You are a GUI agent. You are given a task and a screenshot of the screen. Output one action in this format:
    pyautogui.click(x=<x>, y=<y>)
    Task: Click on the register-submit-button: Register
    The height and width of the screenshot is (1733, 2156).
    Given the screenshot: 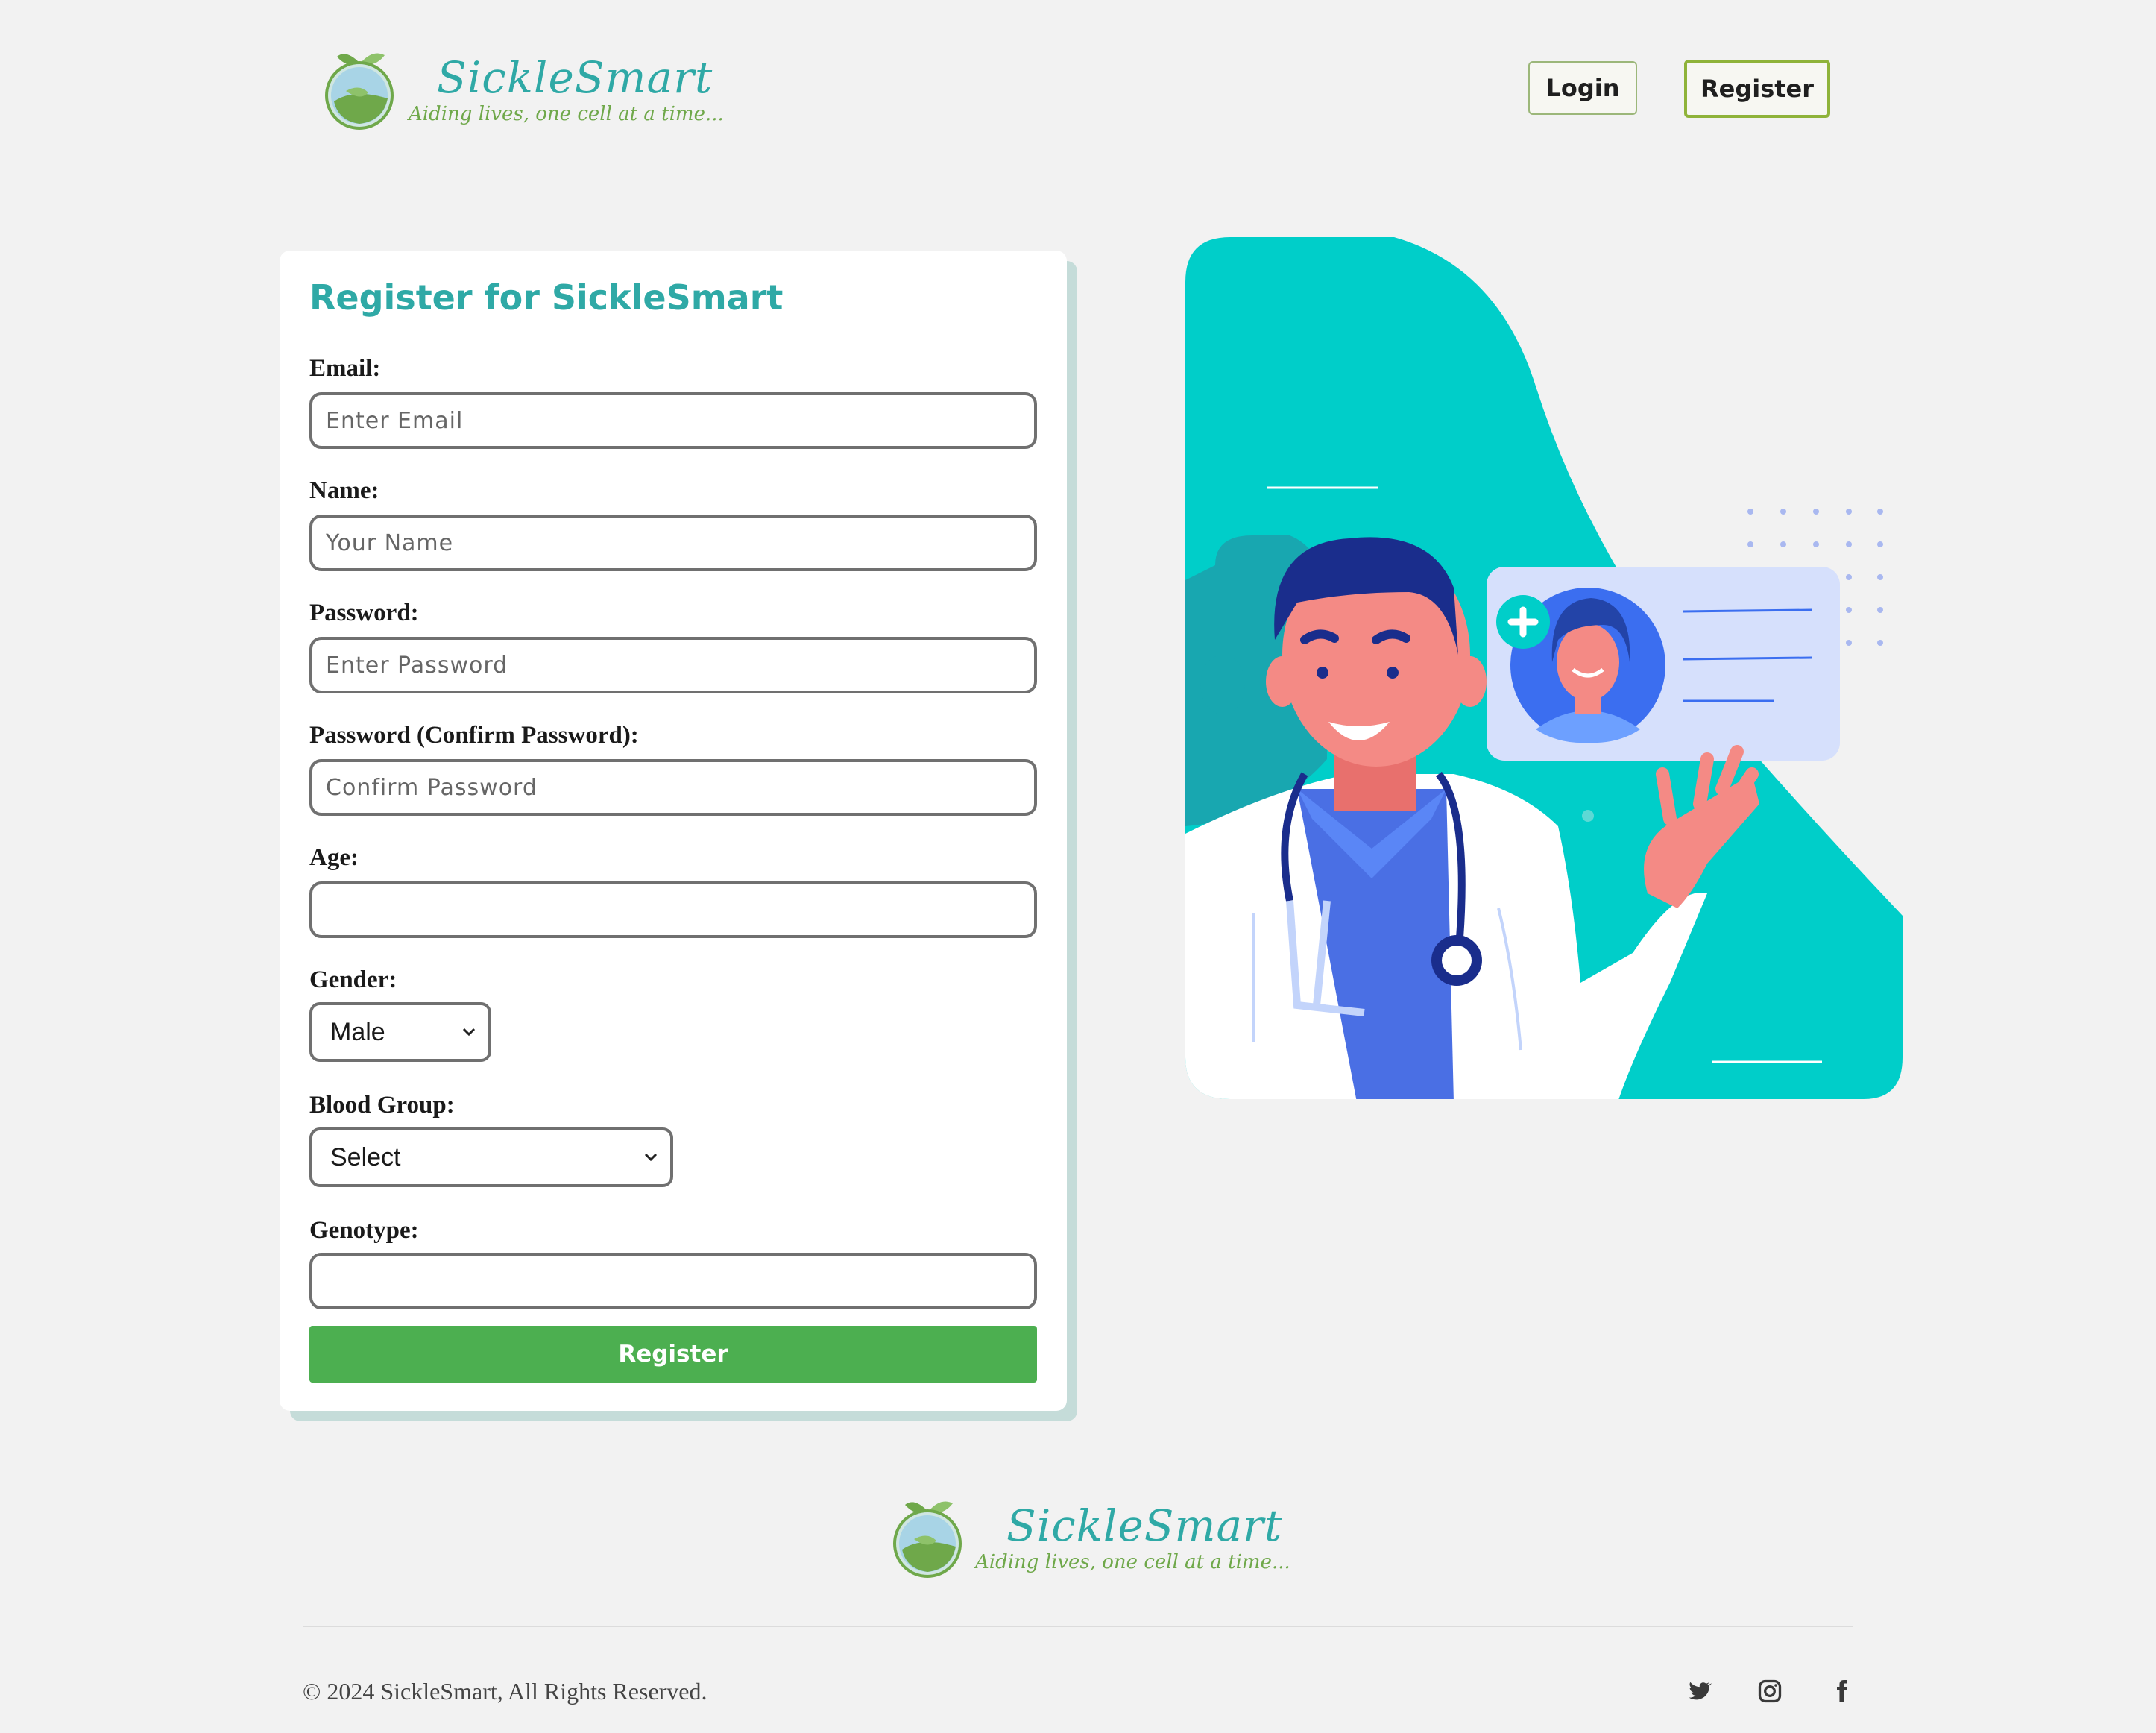 What is the action you would take?
    pyautogui.click(x=673, y=1354)
    